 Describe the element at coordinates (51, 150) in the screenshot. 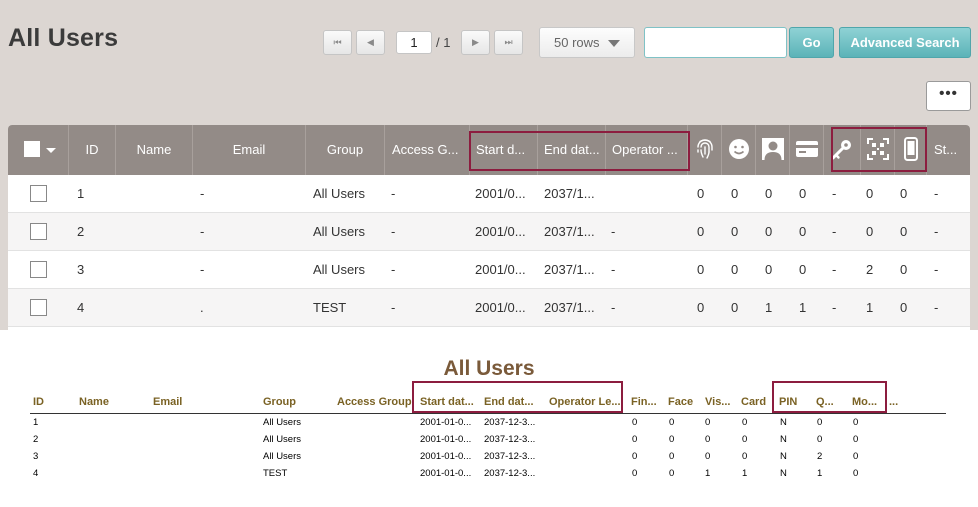

I see `chevron-down-icon` at that location.